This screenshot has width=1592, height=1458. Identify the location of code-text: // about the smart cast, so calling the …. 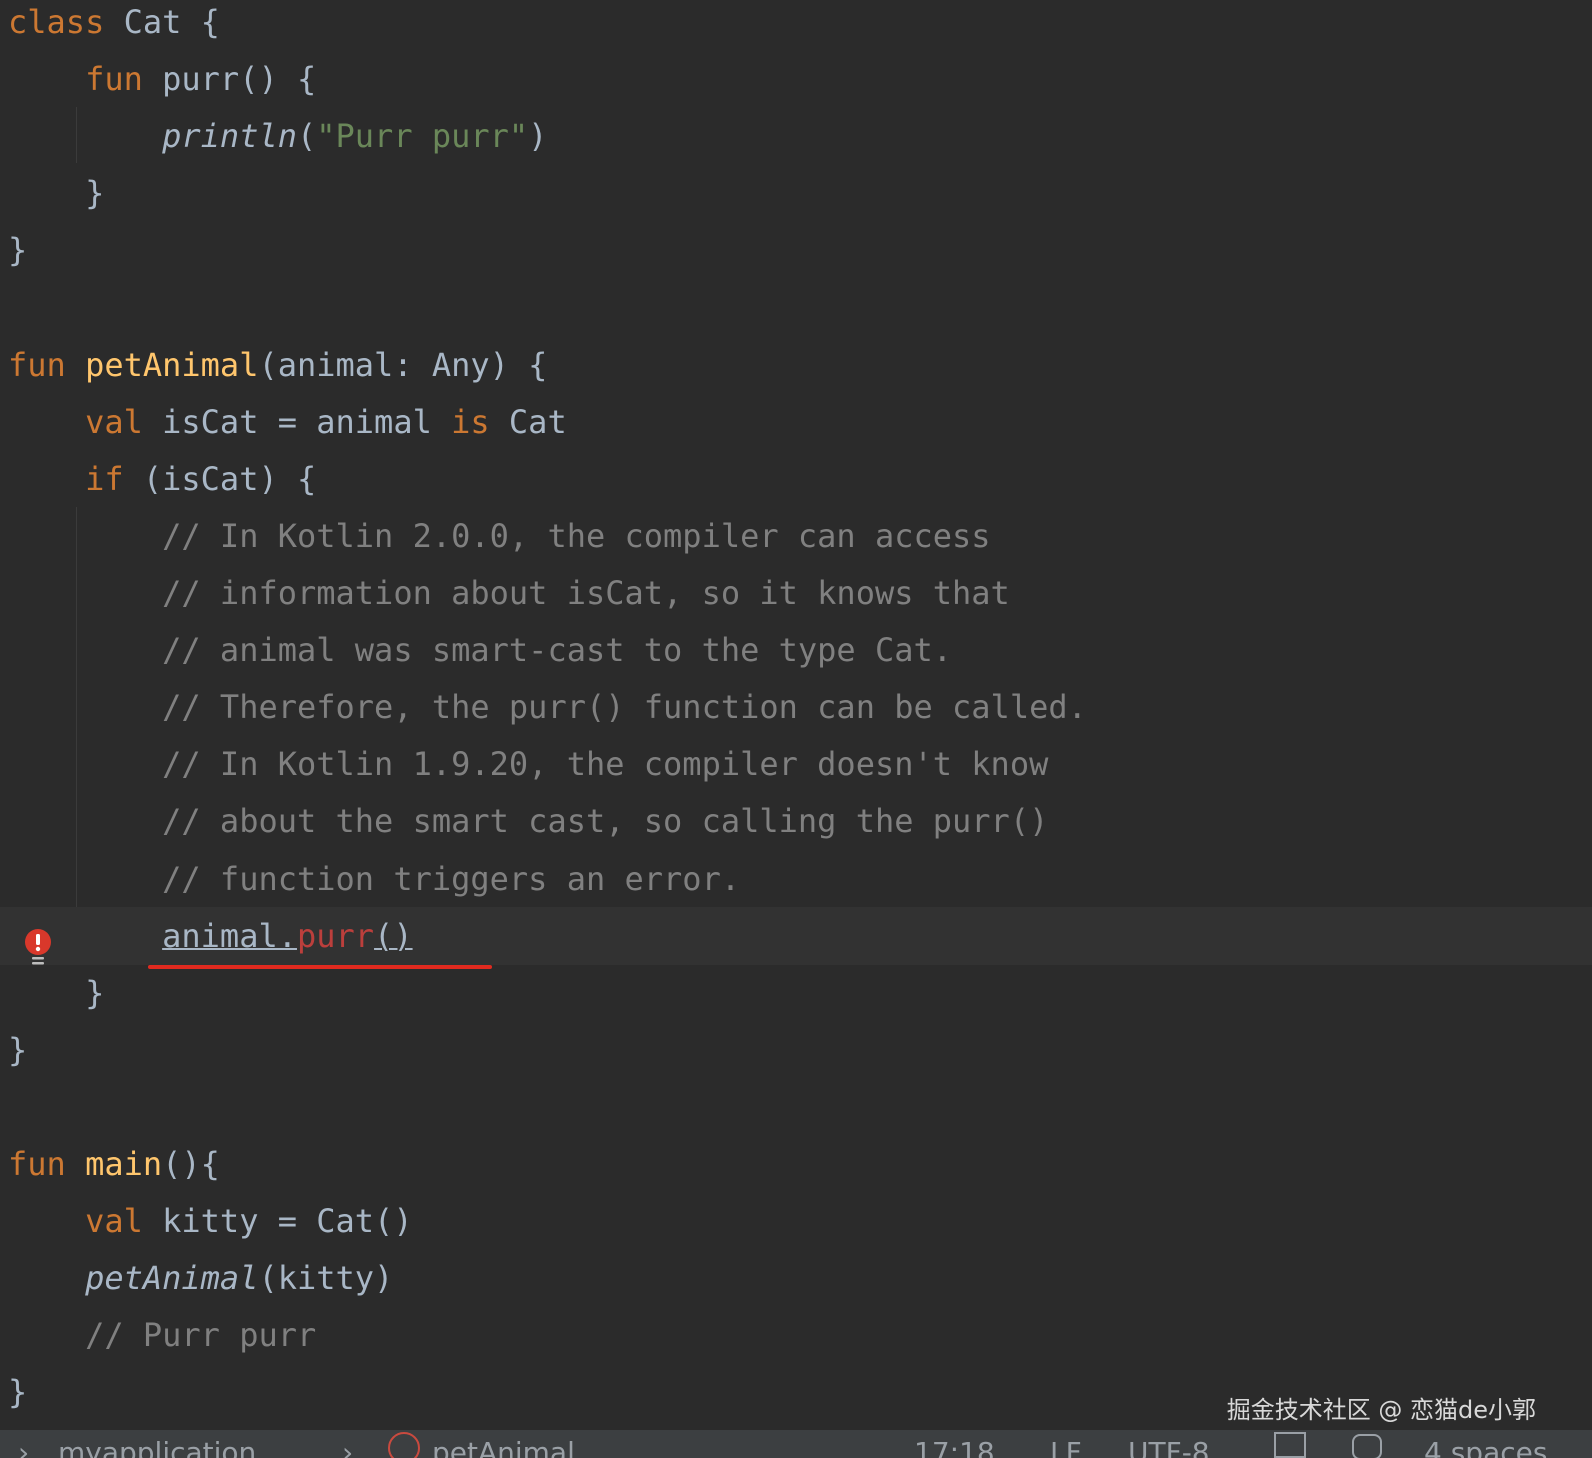
(528, 821).